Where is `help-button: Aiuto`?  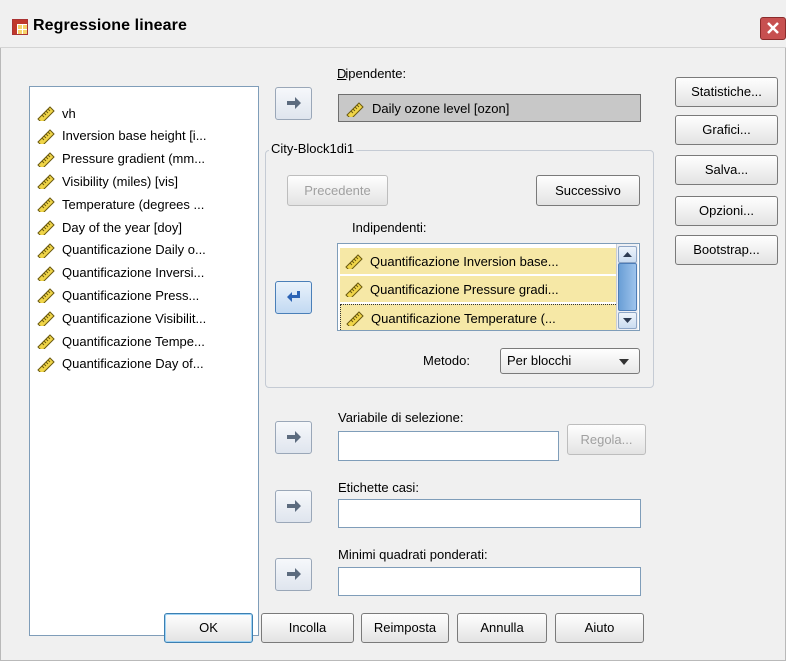 help-button: Aiuto is located at coordinates (599, 628).